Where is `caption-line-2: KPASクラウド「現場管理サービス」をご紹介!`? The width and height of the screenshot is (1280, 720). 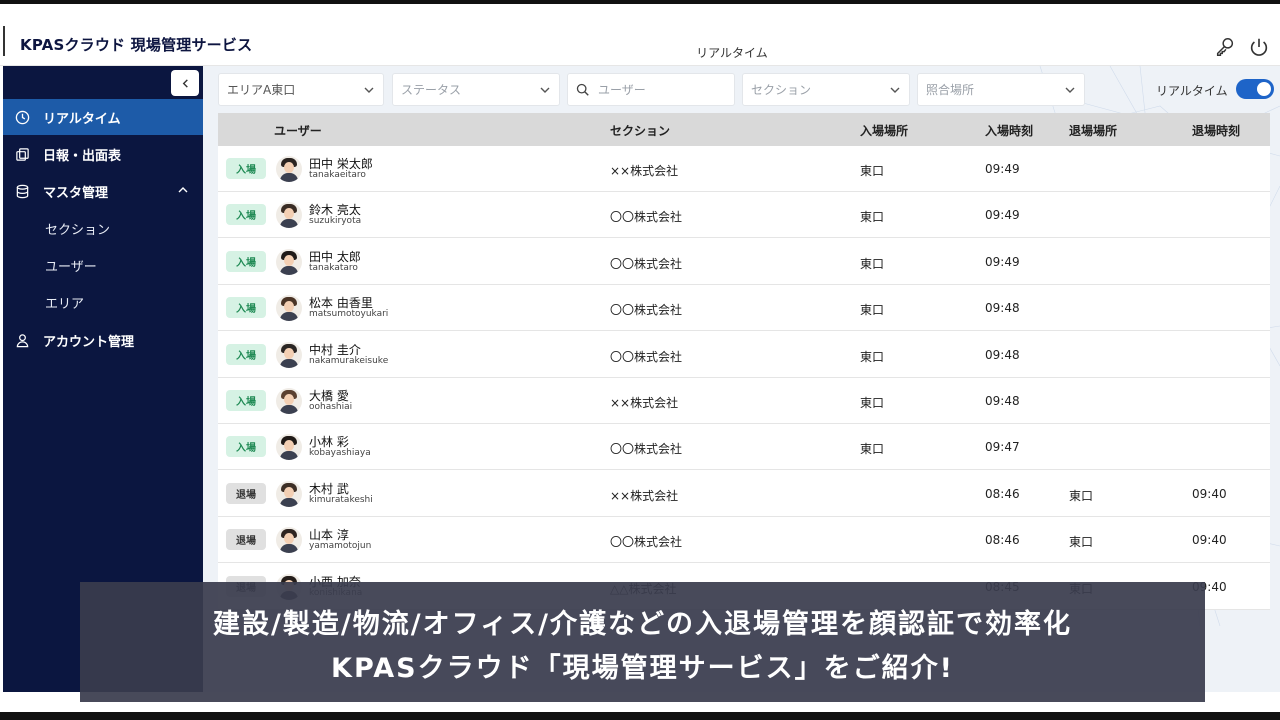 caption-line-2: KPASクラウド「現場管理サービス」をご紹介! is located at coordinates (642, 668).